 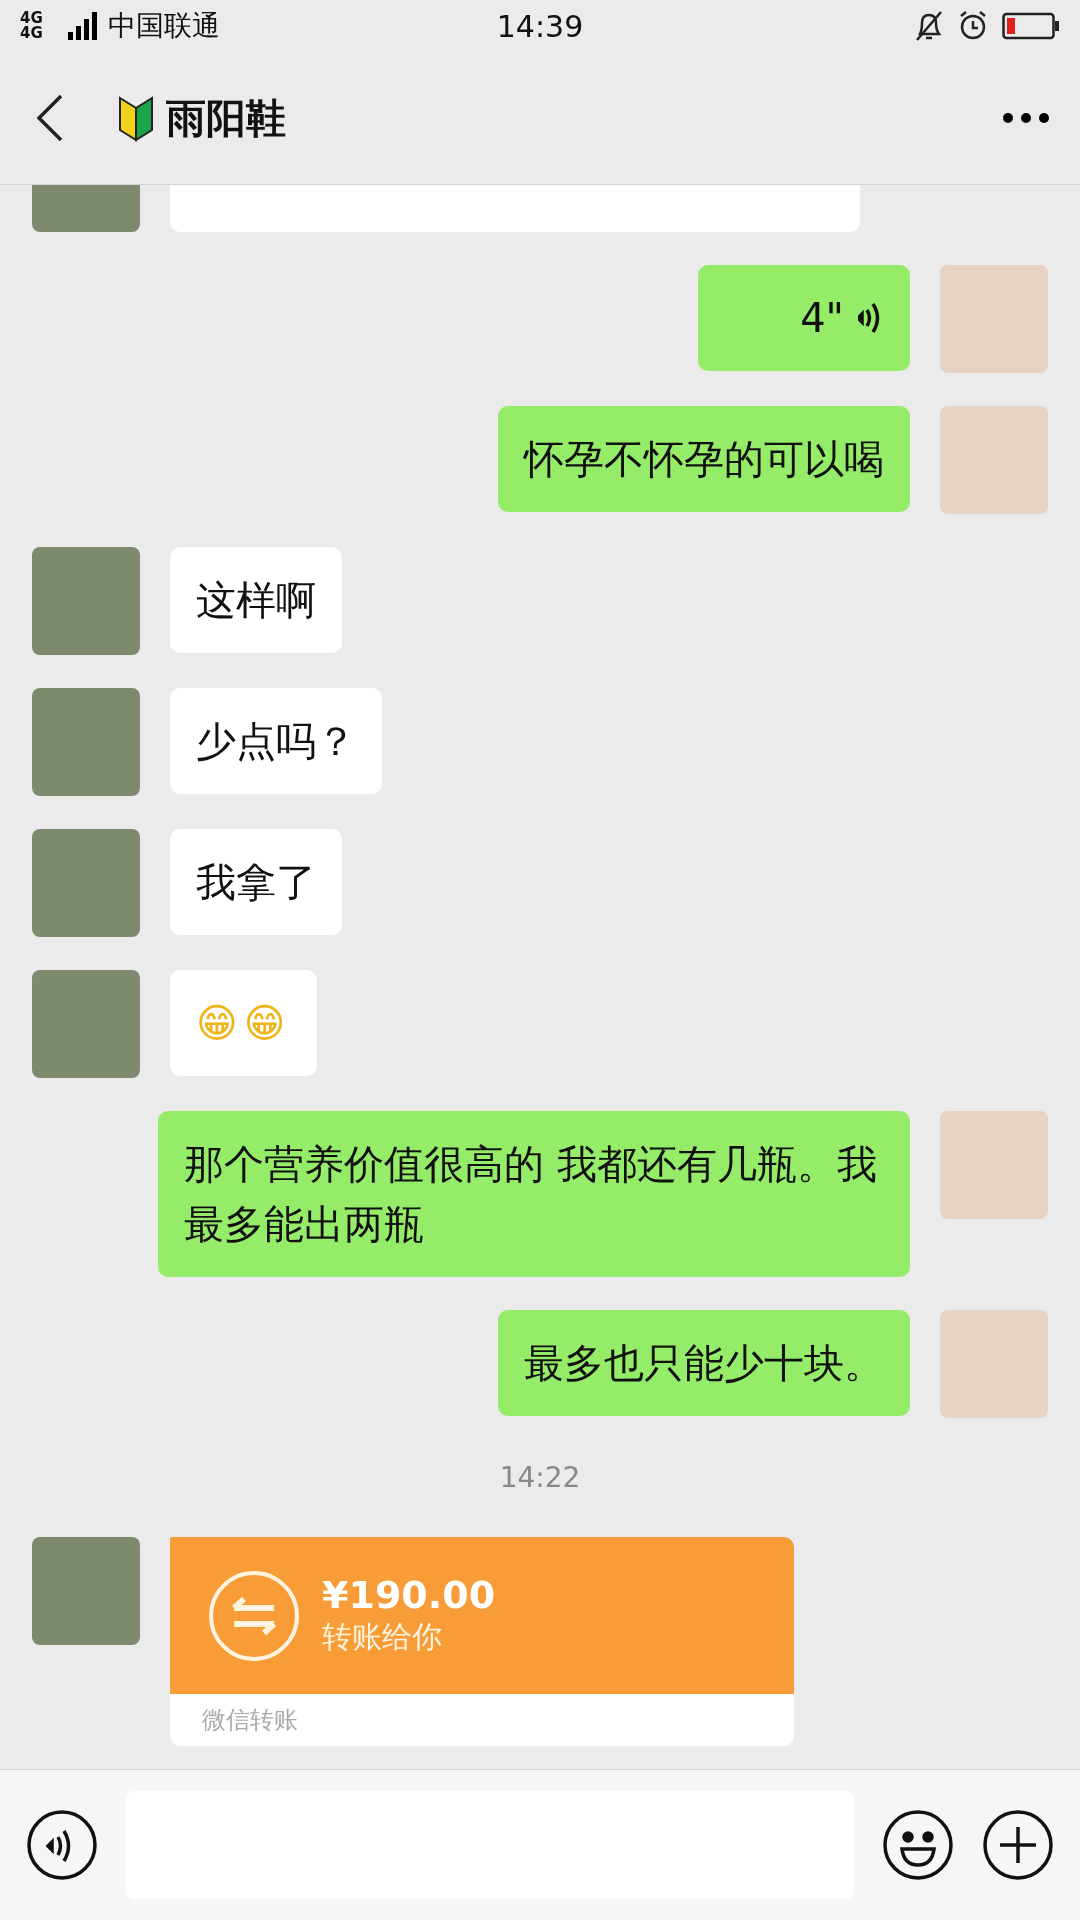 What do you see at coordinates (704, 459) in the screenshot?
I see `message-bubble: 怀孕不怀孕的可以喝` at bounding box center [704, 459].